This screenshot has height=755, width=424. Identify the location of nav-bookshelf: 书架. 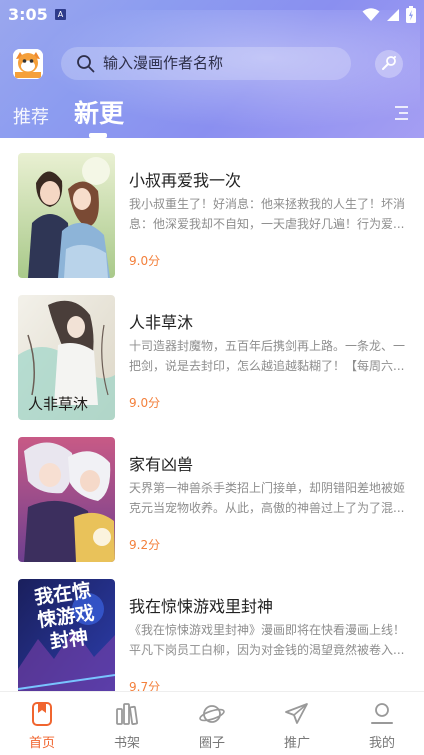
(127, 723).